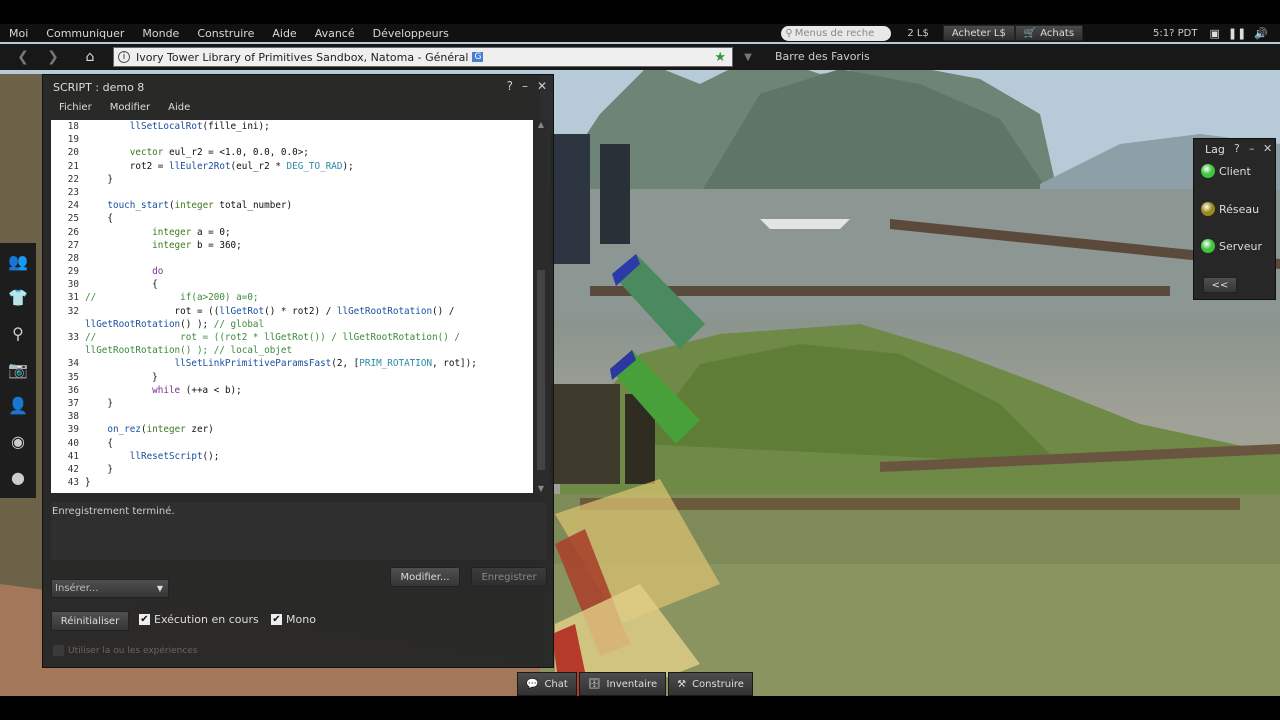 This screenshot has height=720, width=1280. What do you see at coordinates (1049, 33) in the screenshot?
I see `shop-button: 🛒 Achats` at bounding box center [1049, 33].